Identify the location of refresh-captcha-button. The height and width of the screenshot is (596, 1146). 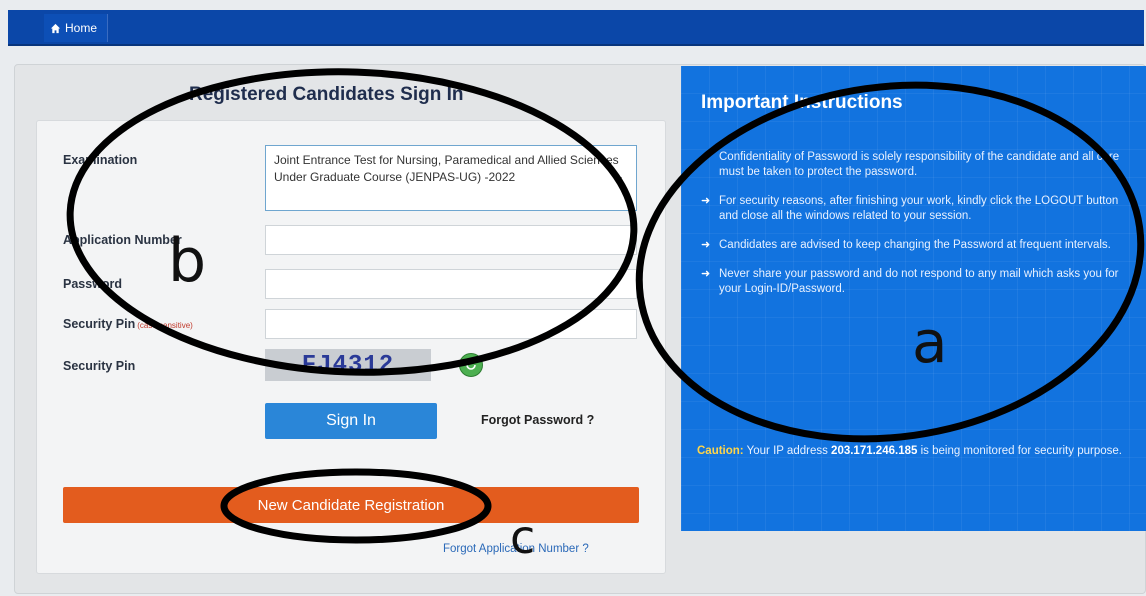
(471, 365).